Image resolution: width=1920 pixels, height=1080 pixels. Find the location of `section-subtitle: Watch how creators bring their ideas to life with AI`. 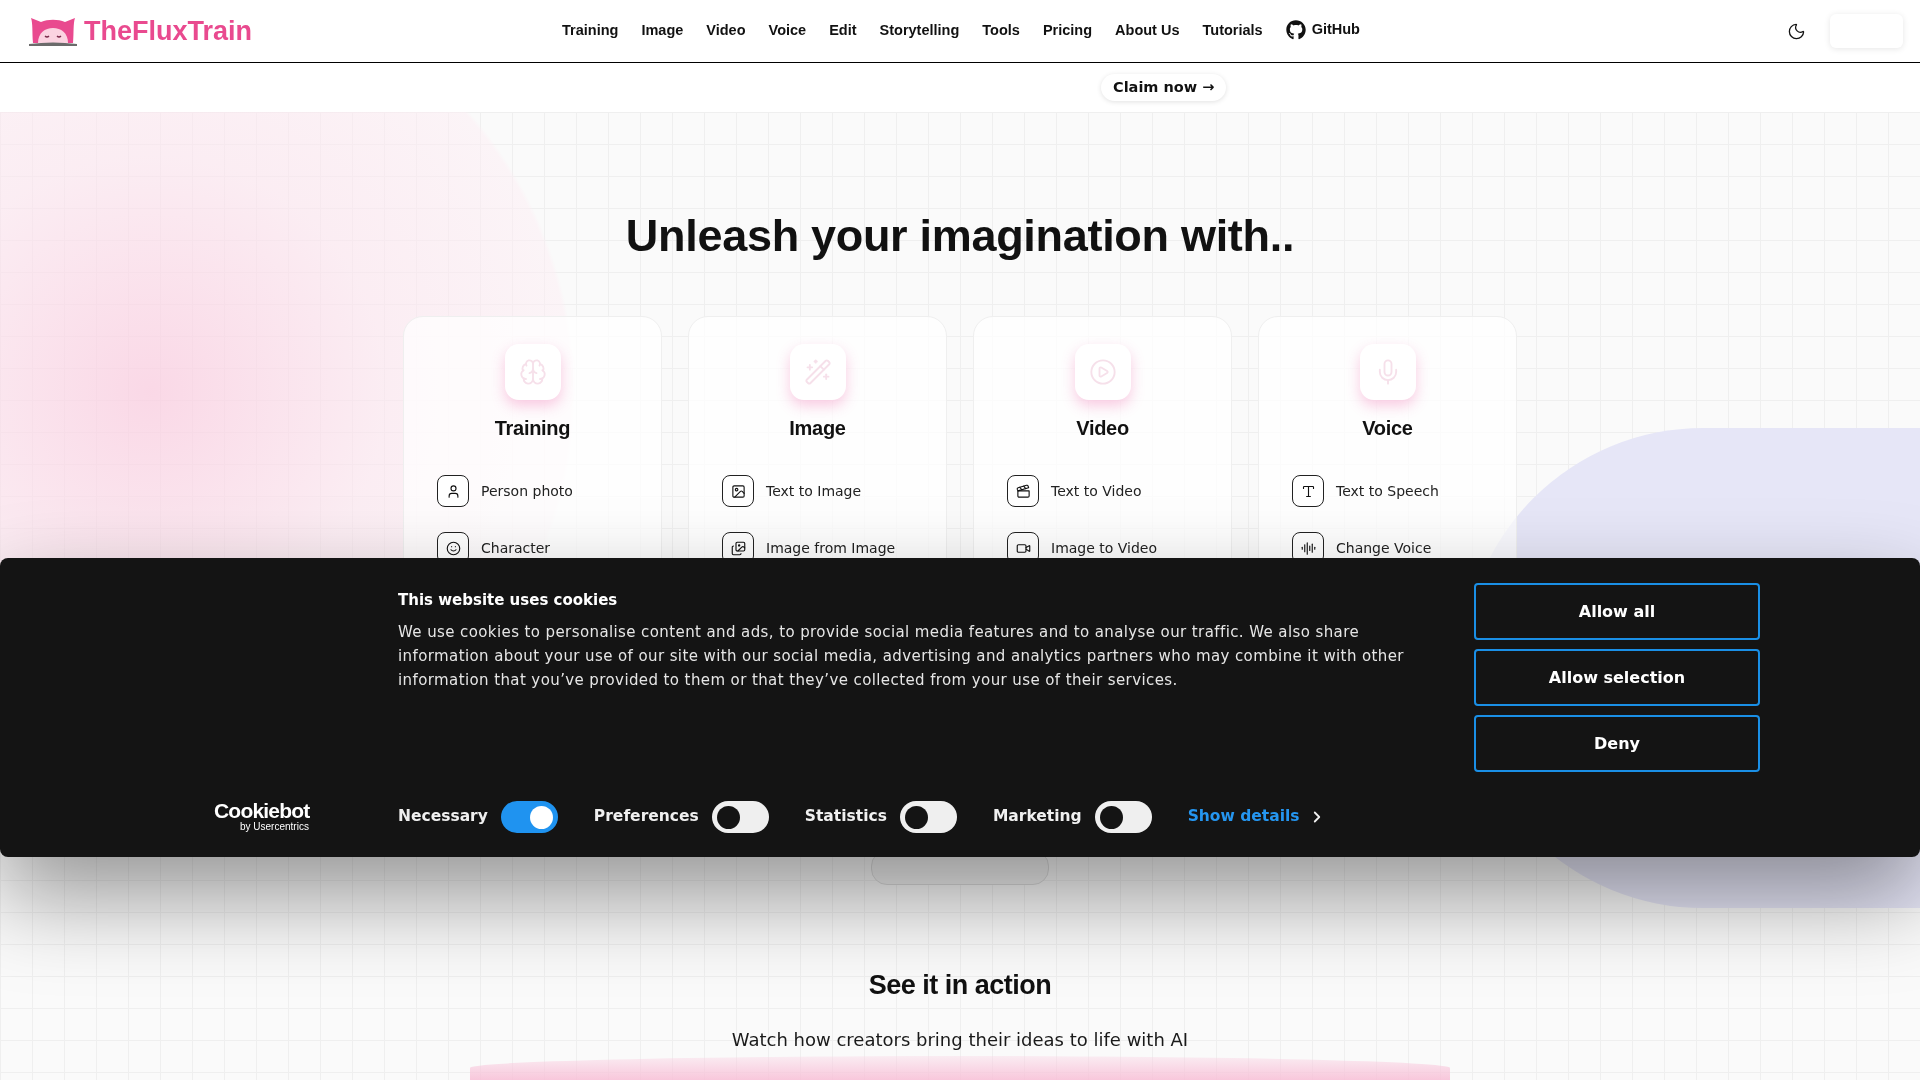

section-subtitle: Watch how creators bring their ideas to life with AI is located at coordinates (960, 1040).